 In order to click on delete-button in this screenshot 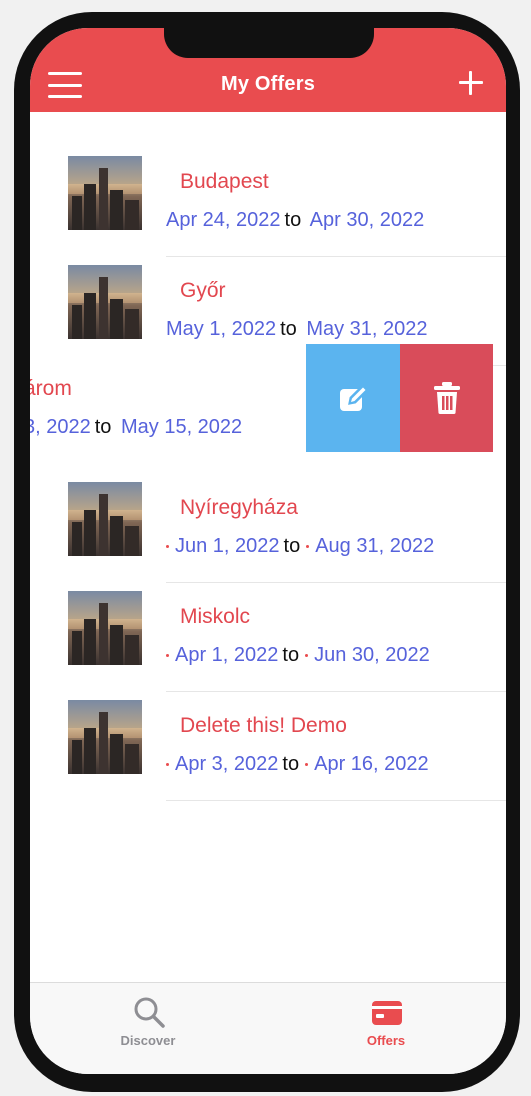, I will do `click(446, 398)`.